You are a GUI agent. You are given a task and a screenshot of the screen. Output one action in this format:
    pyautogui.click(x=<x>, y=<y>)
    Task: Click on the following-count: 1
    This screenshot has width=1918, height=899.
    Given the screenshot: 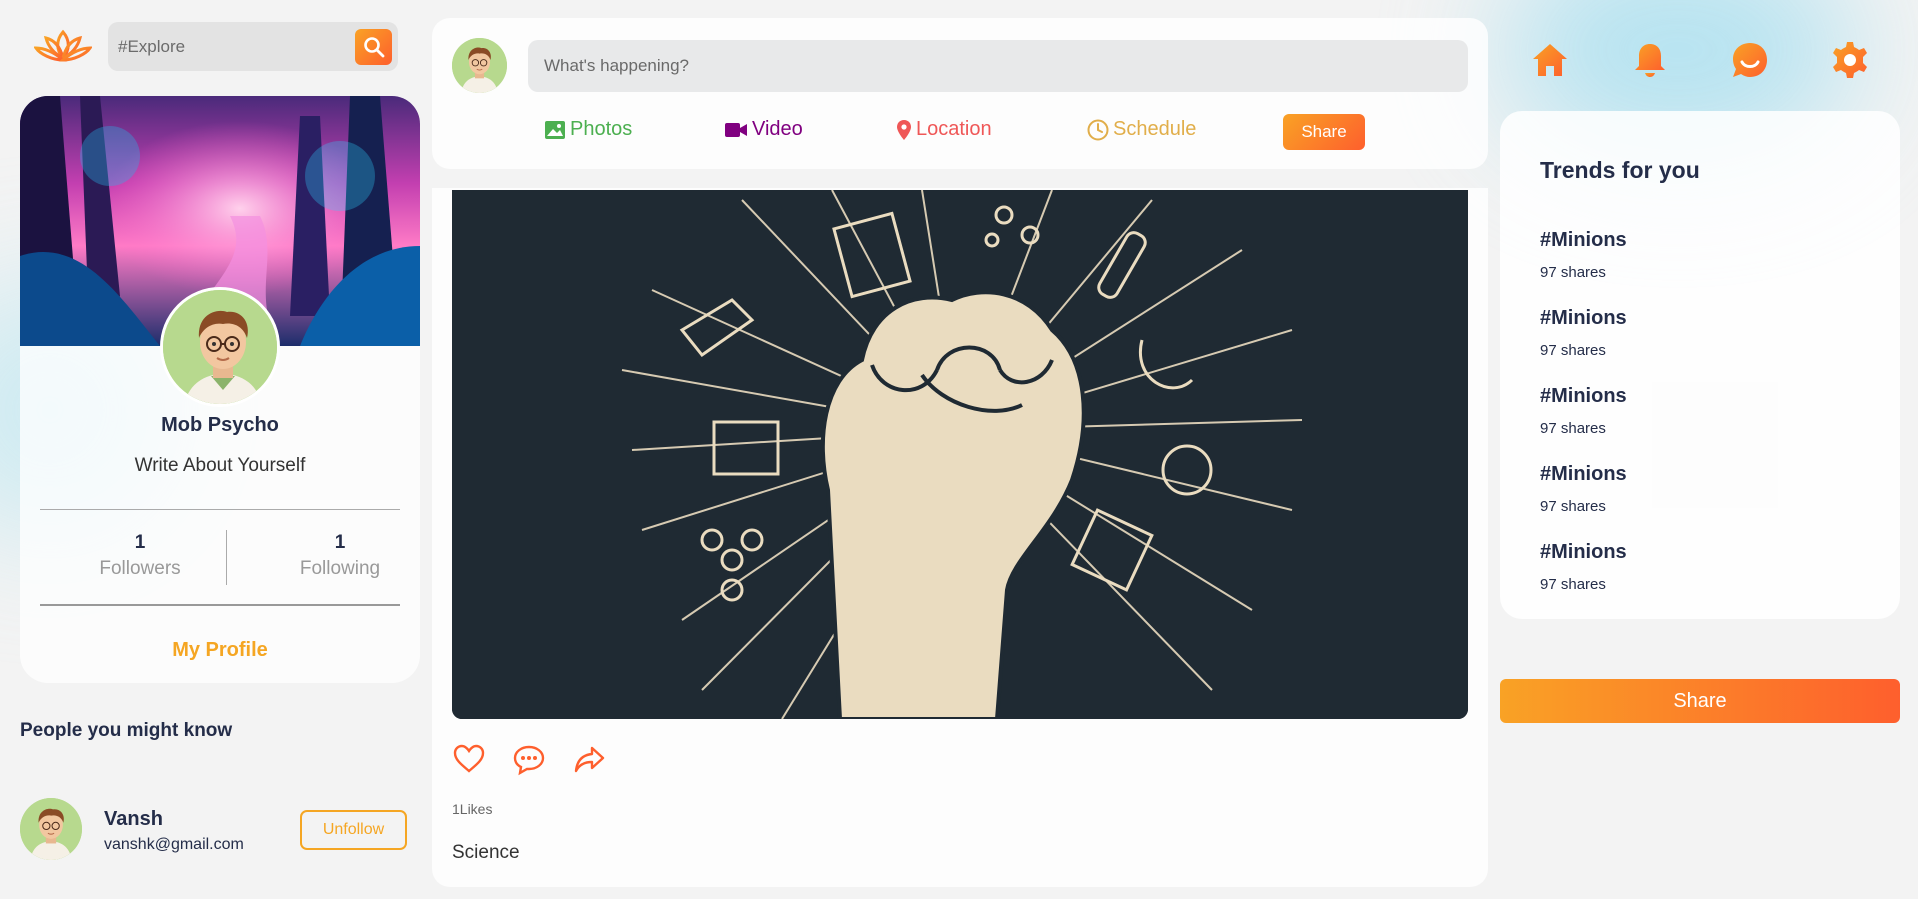 What is the action you would take?
    pyautogui.click(x=340, y=542)
    